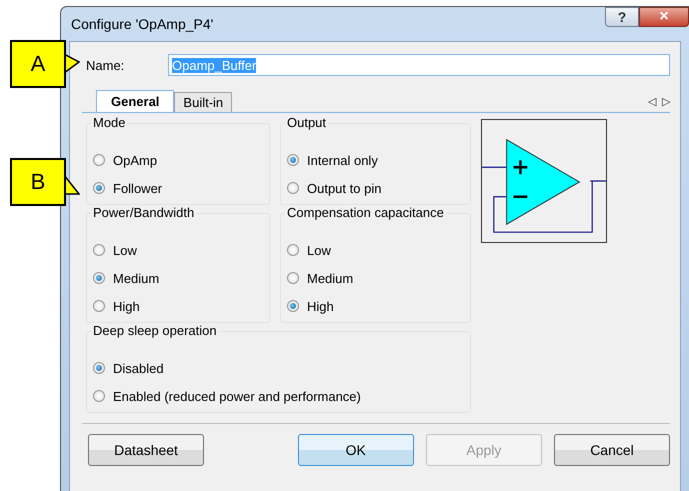 The image size is (689, 491). I want to click on group-title: Compensation capacitance, so click(365, 212).